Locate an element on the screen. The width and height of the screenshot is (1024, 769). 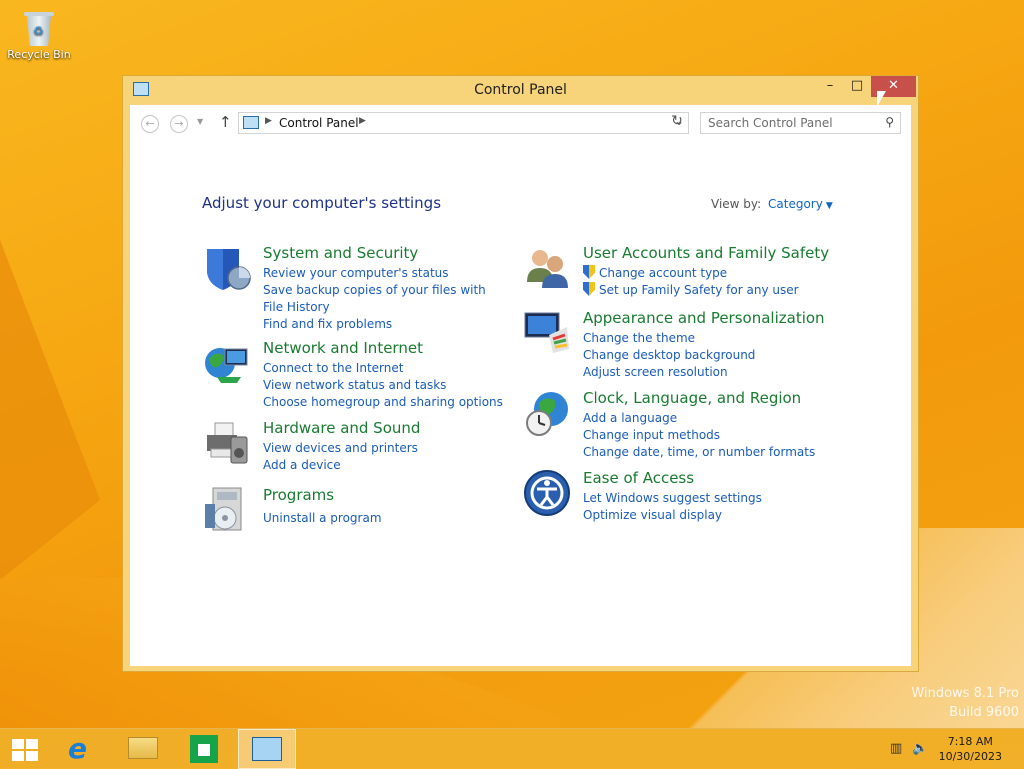
clock-time: 7:18 AM is located at coordinates (970, 741).